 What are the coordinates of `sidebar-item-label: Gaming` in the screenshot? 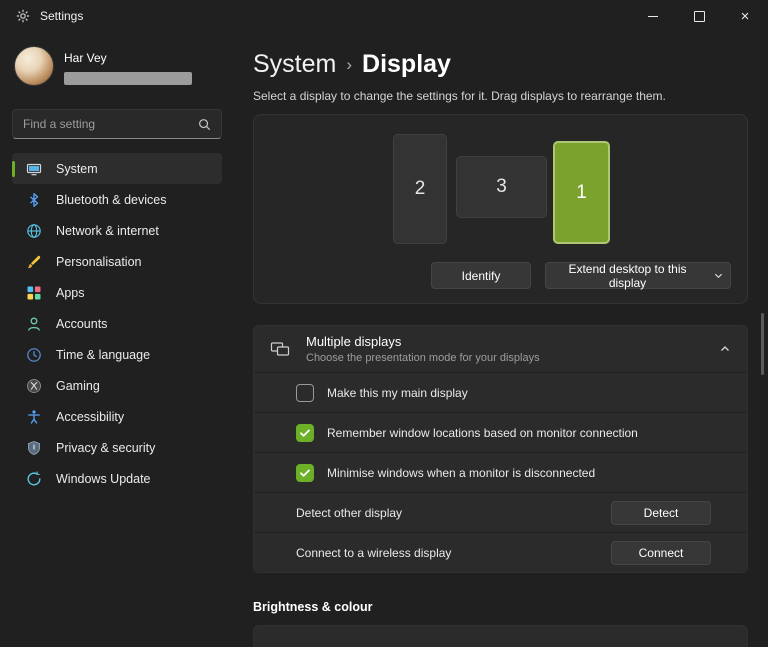 It's located at (78, 385).